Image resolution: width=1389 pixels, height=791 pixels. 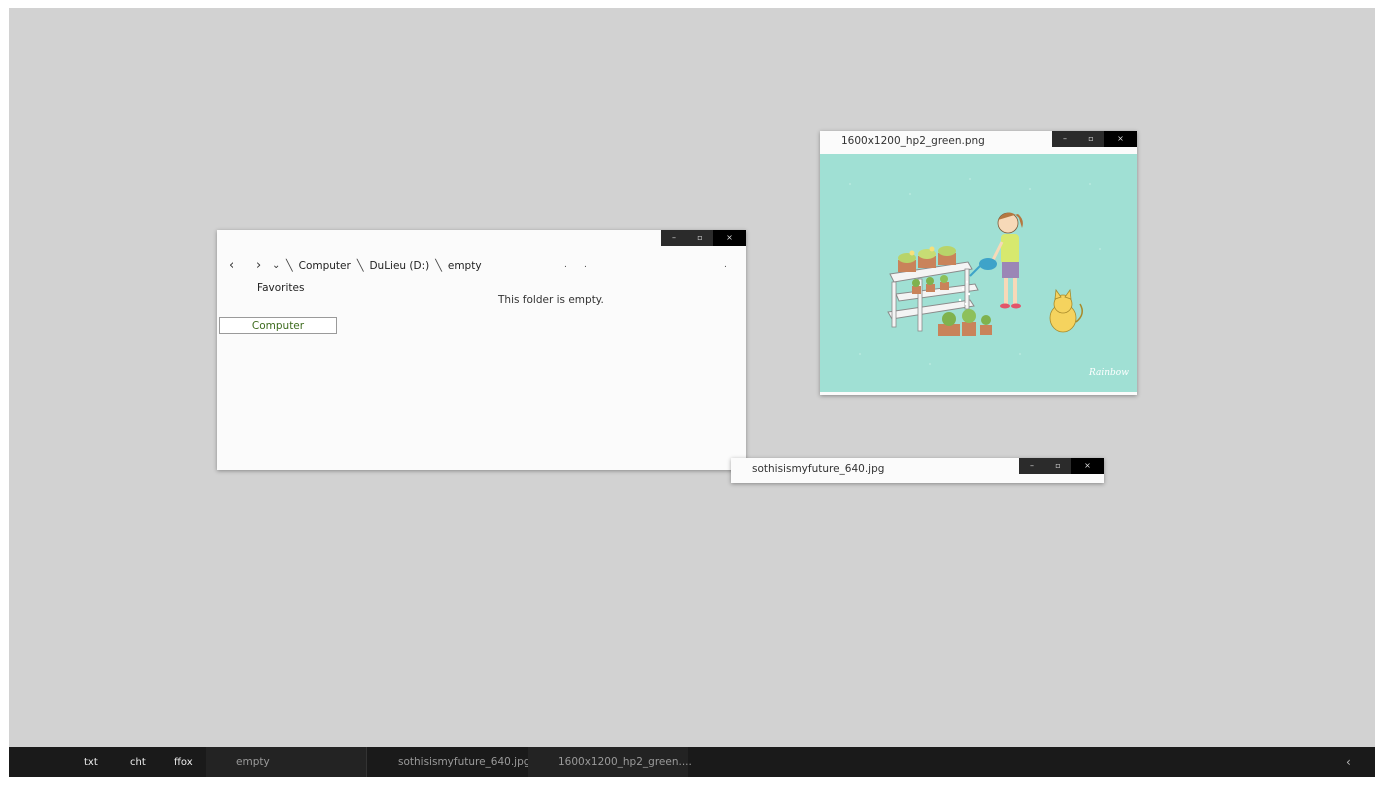 What do you see at coordinates (1108, 373) in the screenshot?
I see `rainbow-logo: Rainbow` at bounding box center [1108, 373].